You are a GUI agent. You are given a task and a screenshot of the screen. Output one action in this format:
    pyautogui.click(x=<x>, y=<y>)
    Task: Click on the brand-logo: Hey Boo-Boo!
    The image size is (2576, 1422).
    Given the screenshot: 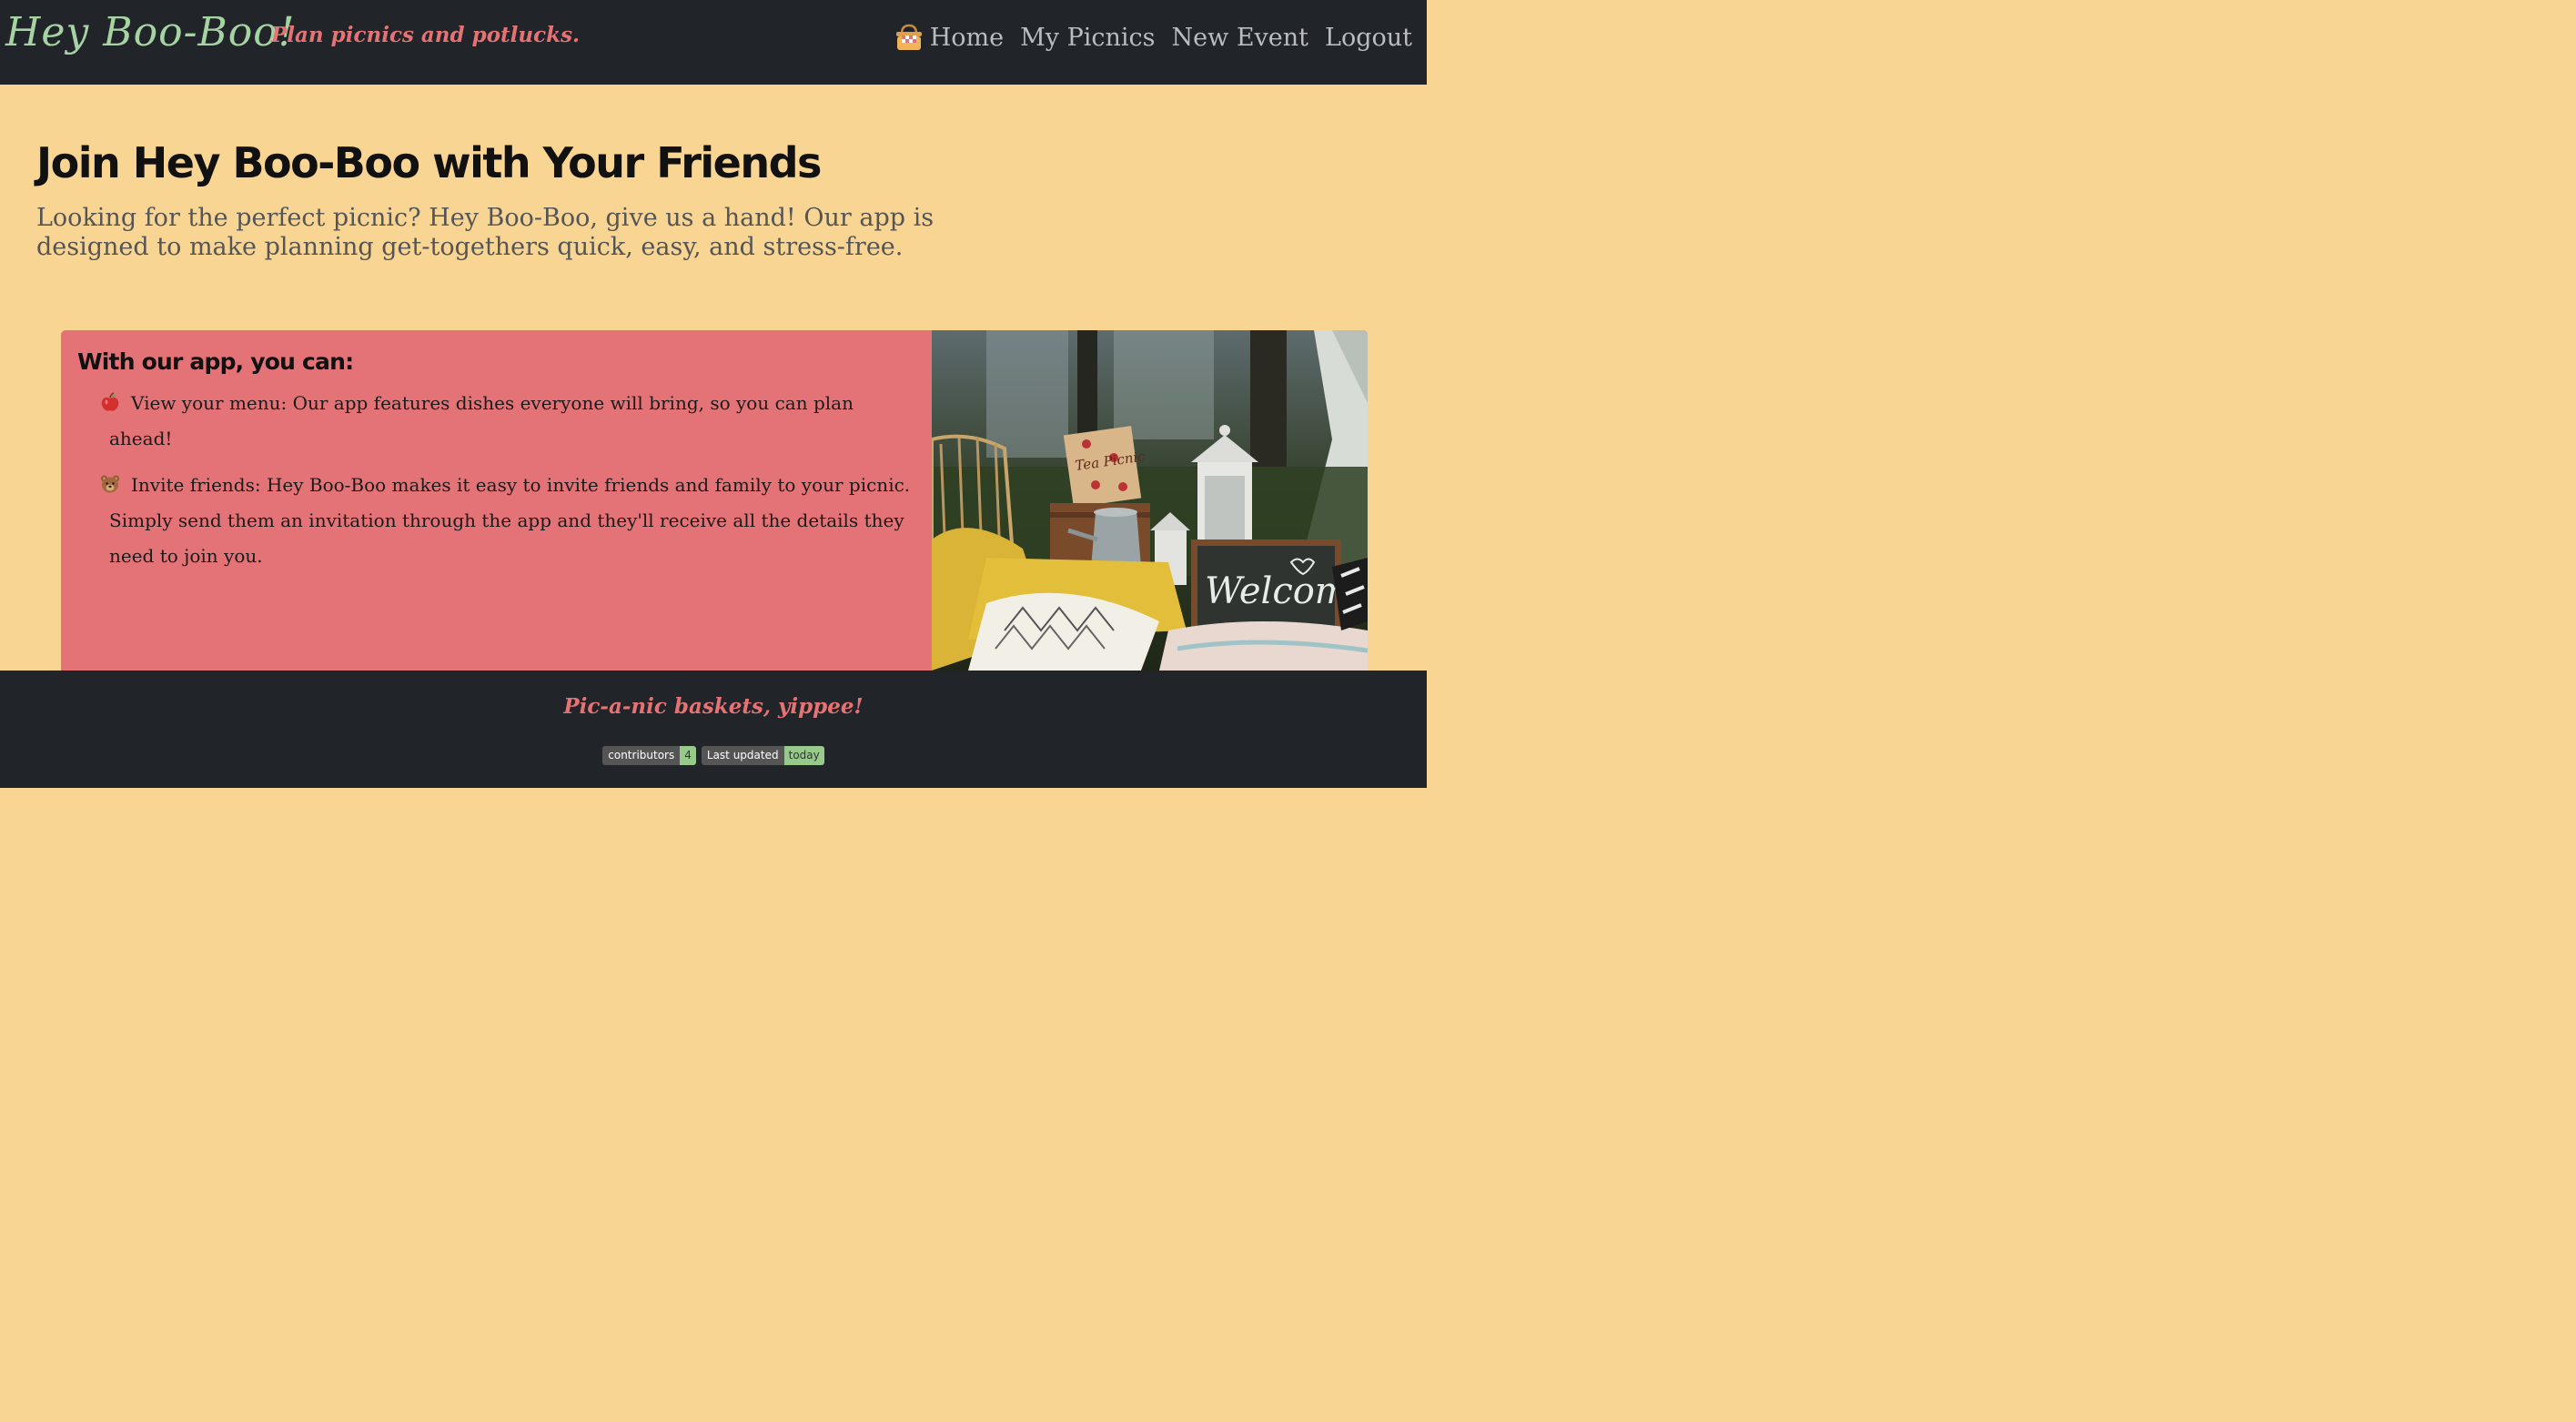 What is the action you would take?
    pyautogui.click(x=150, y=32)
    